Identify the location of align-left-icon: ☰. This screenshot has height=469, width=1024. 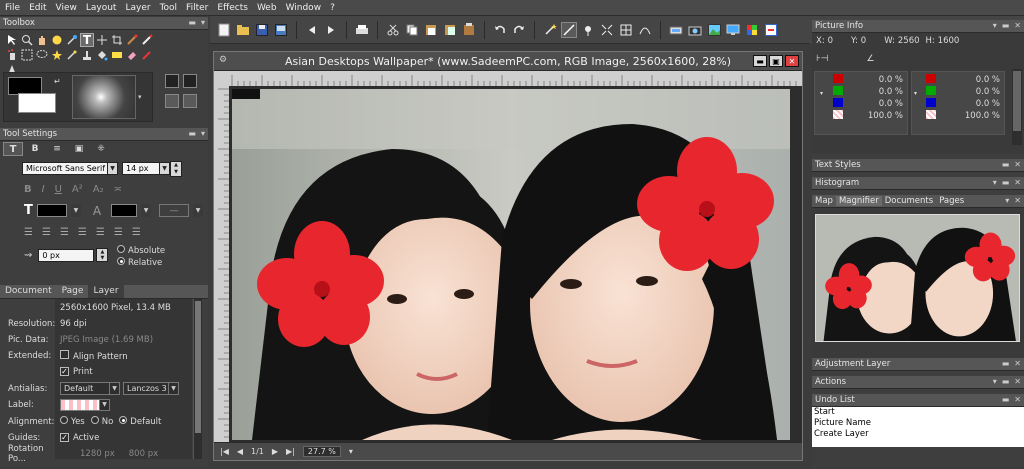
(28, 232).